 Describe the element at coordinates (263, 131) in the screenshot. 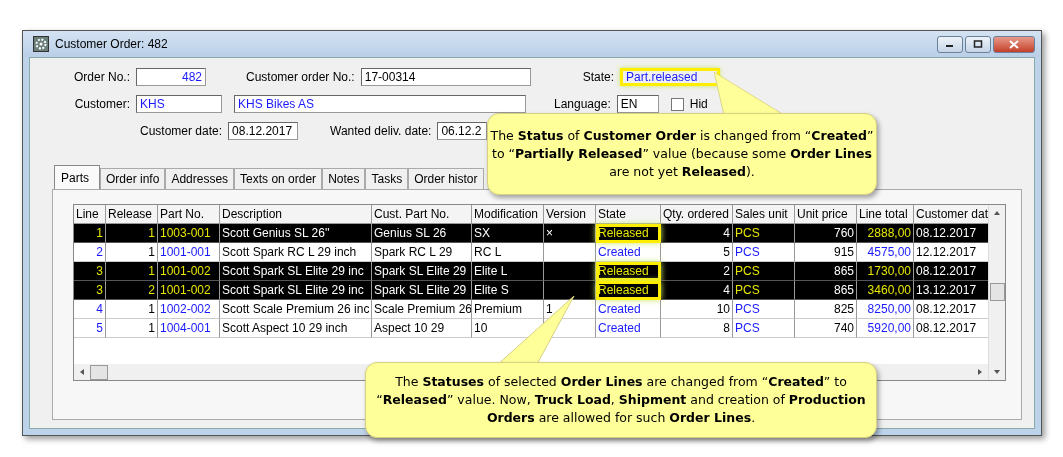

I see `customer-date-field: 08.12.2017` at that location.